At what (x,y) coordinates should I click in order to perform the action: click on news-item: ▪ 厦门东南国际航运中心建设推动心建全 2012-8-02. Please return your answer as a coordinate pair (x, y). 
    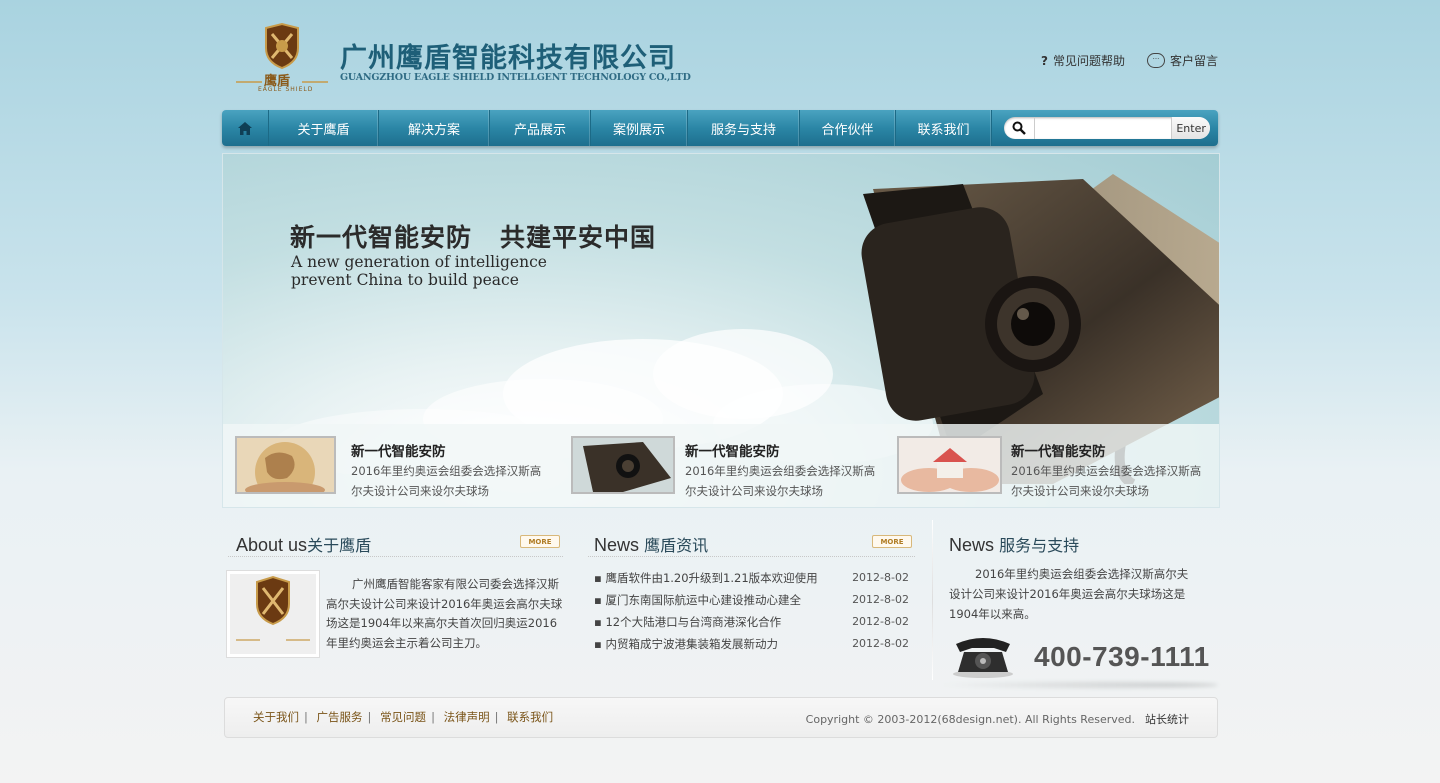
    Looking at the image, I should click on (751, 600).